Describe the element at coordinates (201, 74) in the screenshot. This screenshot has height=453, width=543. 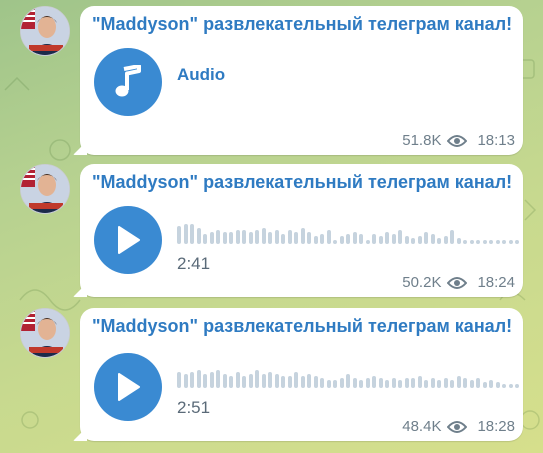
I see `audio-title: Audio` at that location.